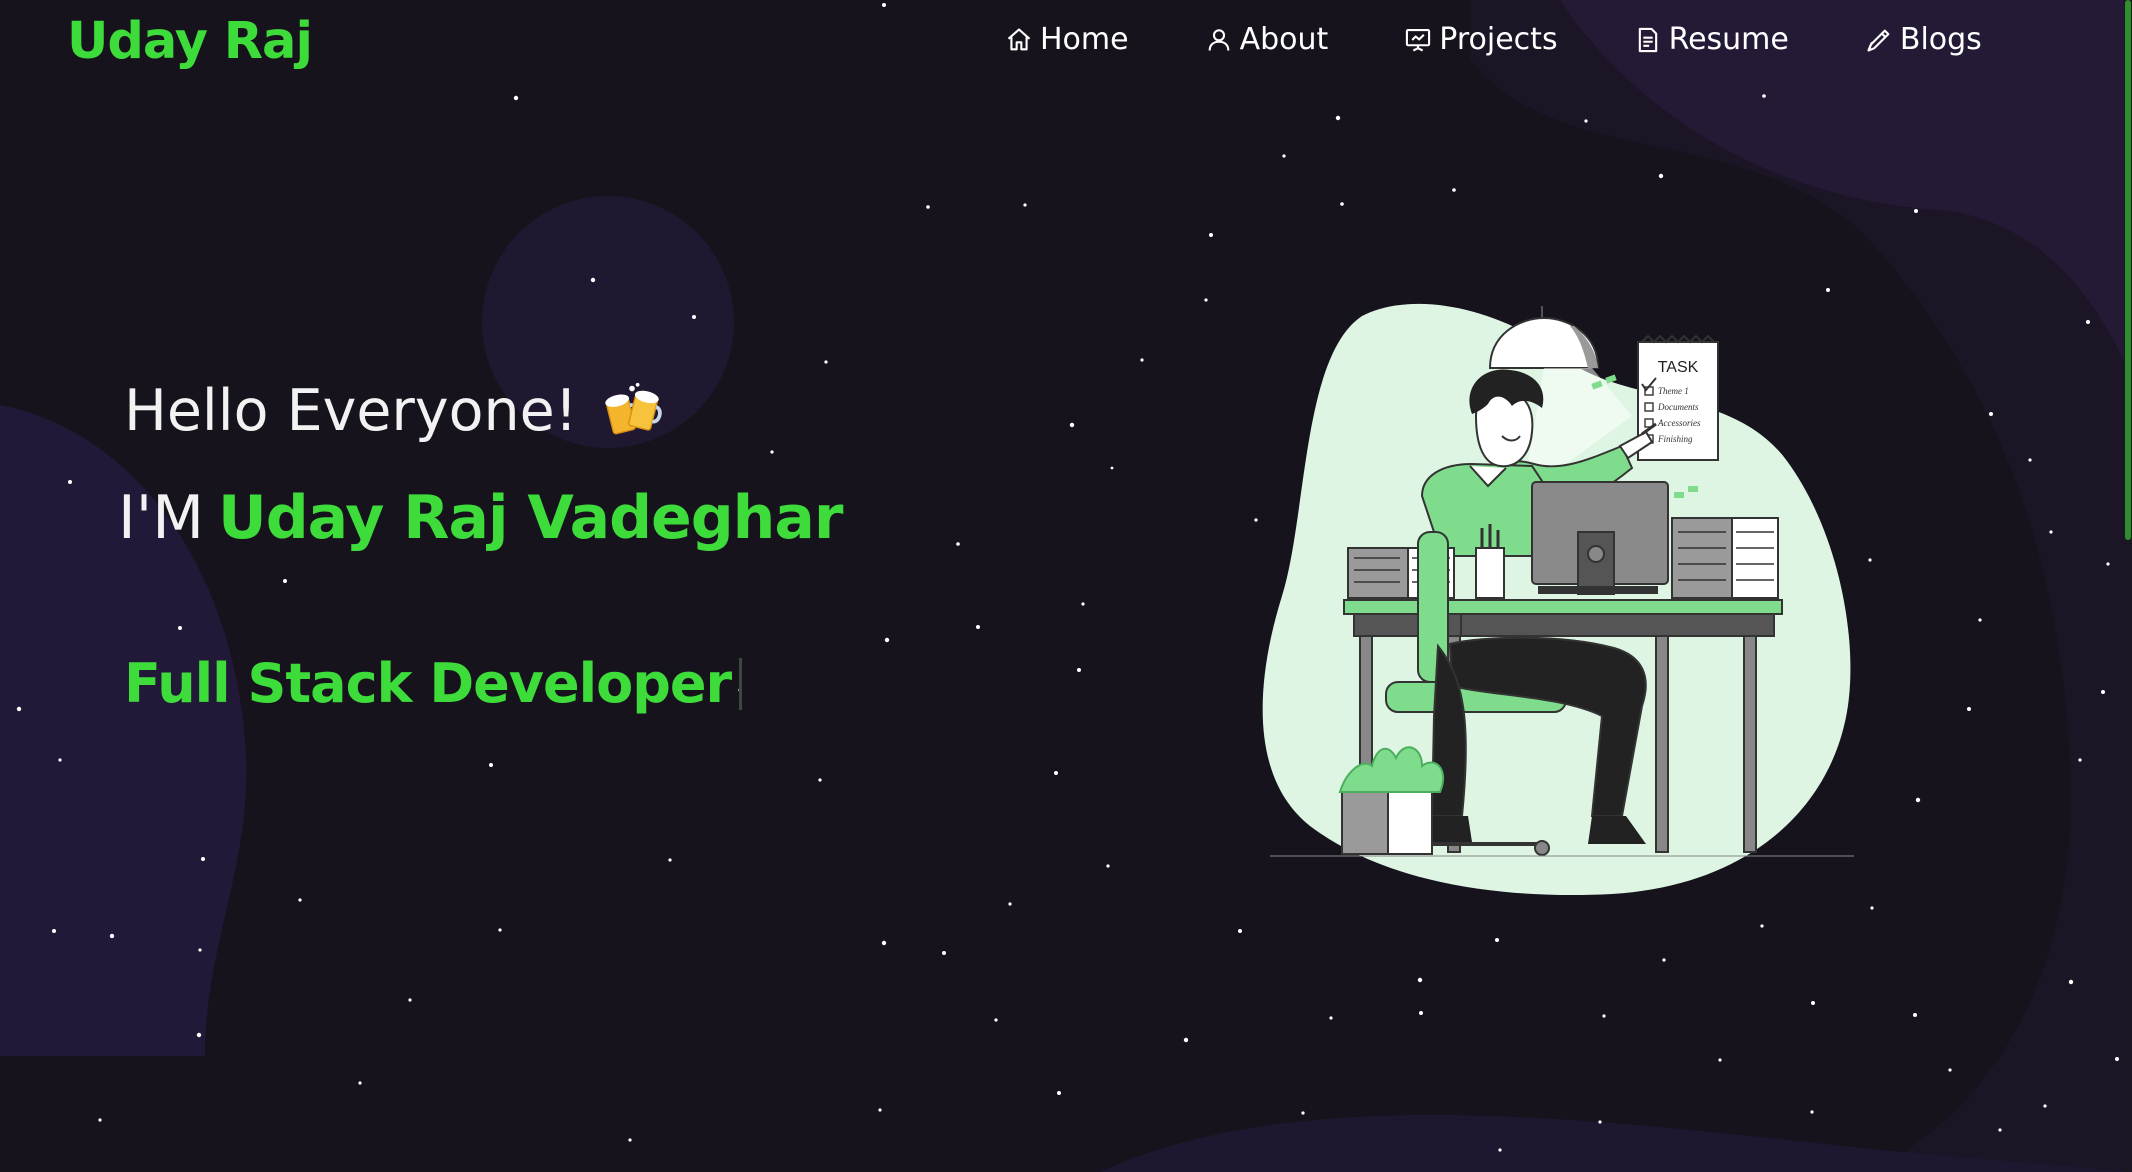  What do you see at coordinates (1647, 39) in the screenshot?
I see `document-icon` at bounding box center [1647, 39].